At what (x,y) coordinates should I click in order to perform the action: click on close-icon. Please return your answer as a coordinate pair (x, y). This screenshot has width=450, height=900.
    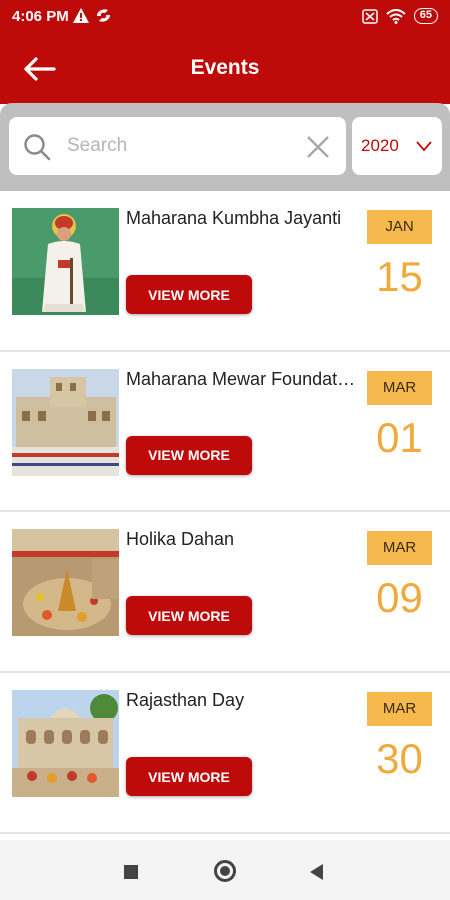
    Looking at the image, I should click on (318, 147).